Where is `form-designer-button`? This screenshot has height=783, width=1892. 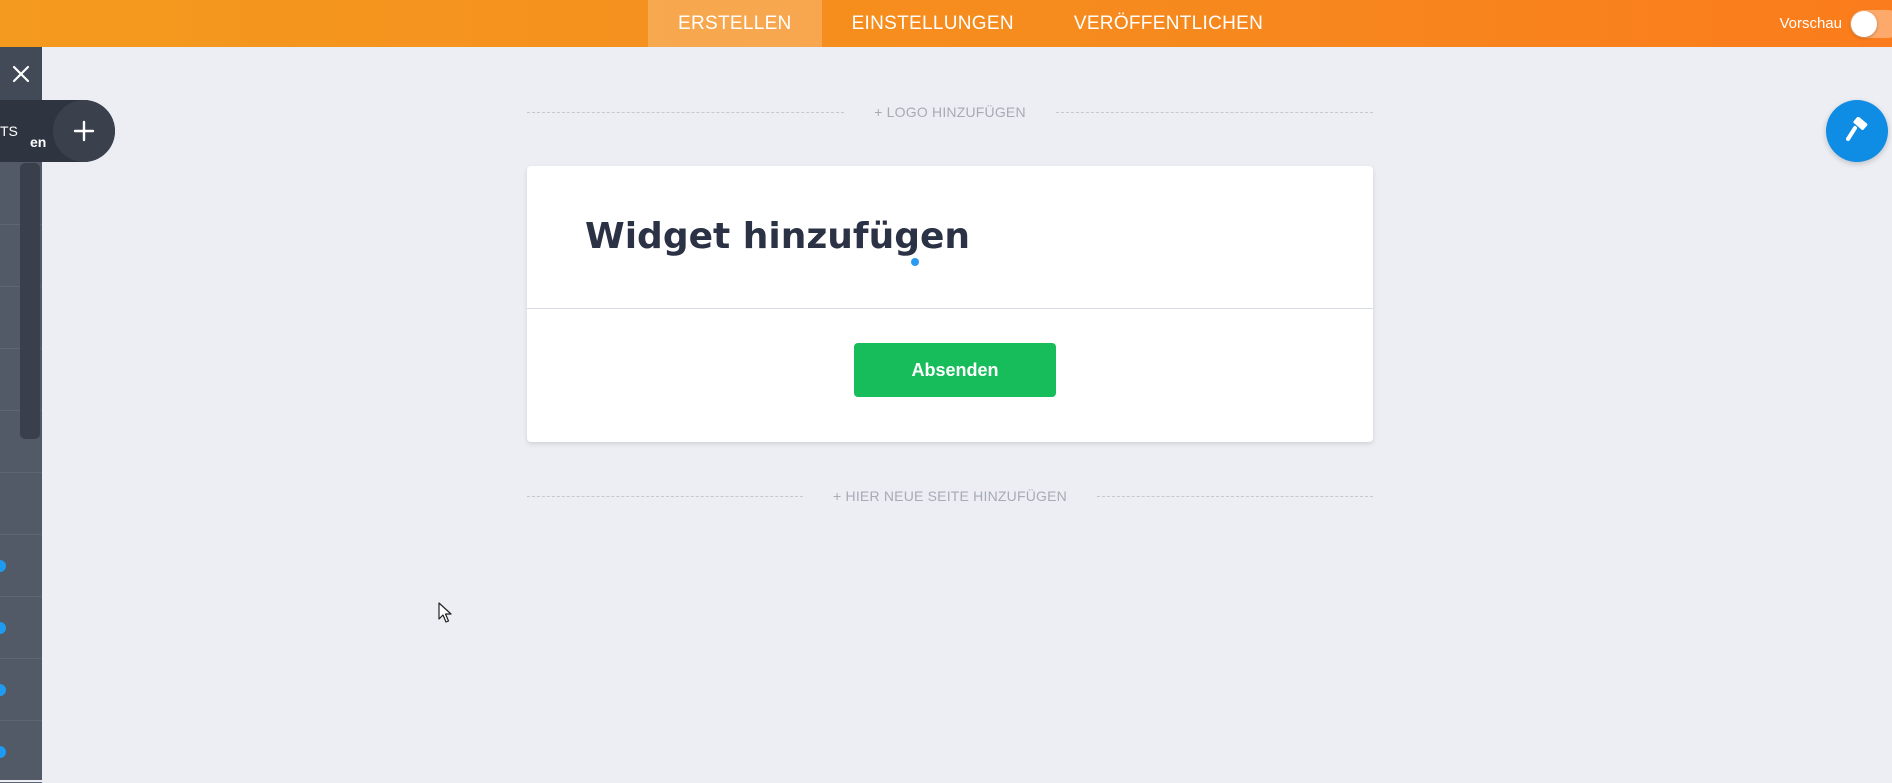
form-designer-button is located at coordinates (1857, 131).